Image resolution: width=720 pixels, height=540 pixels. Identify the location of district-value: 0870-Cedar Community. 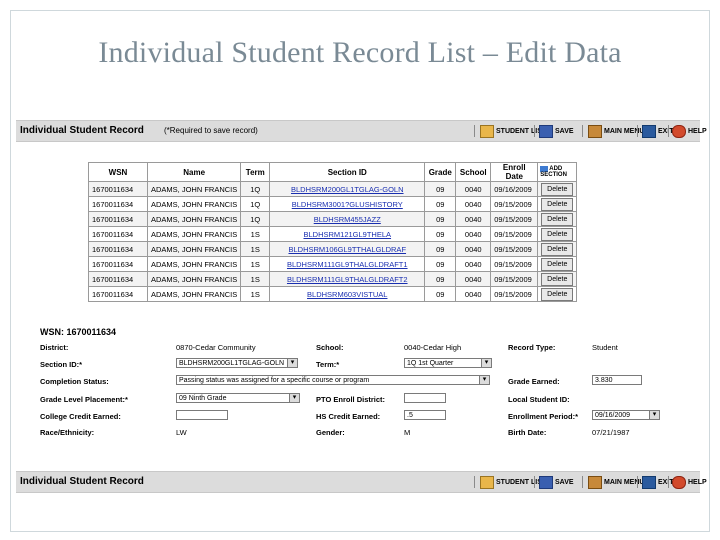
(216, 347).